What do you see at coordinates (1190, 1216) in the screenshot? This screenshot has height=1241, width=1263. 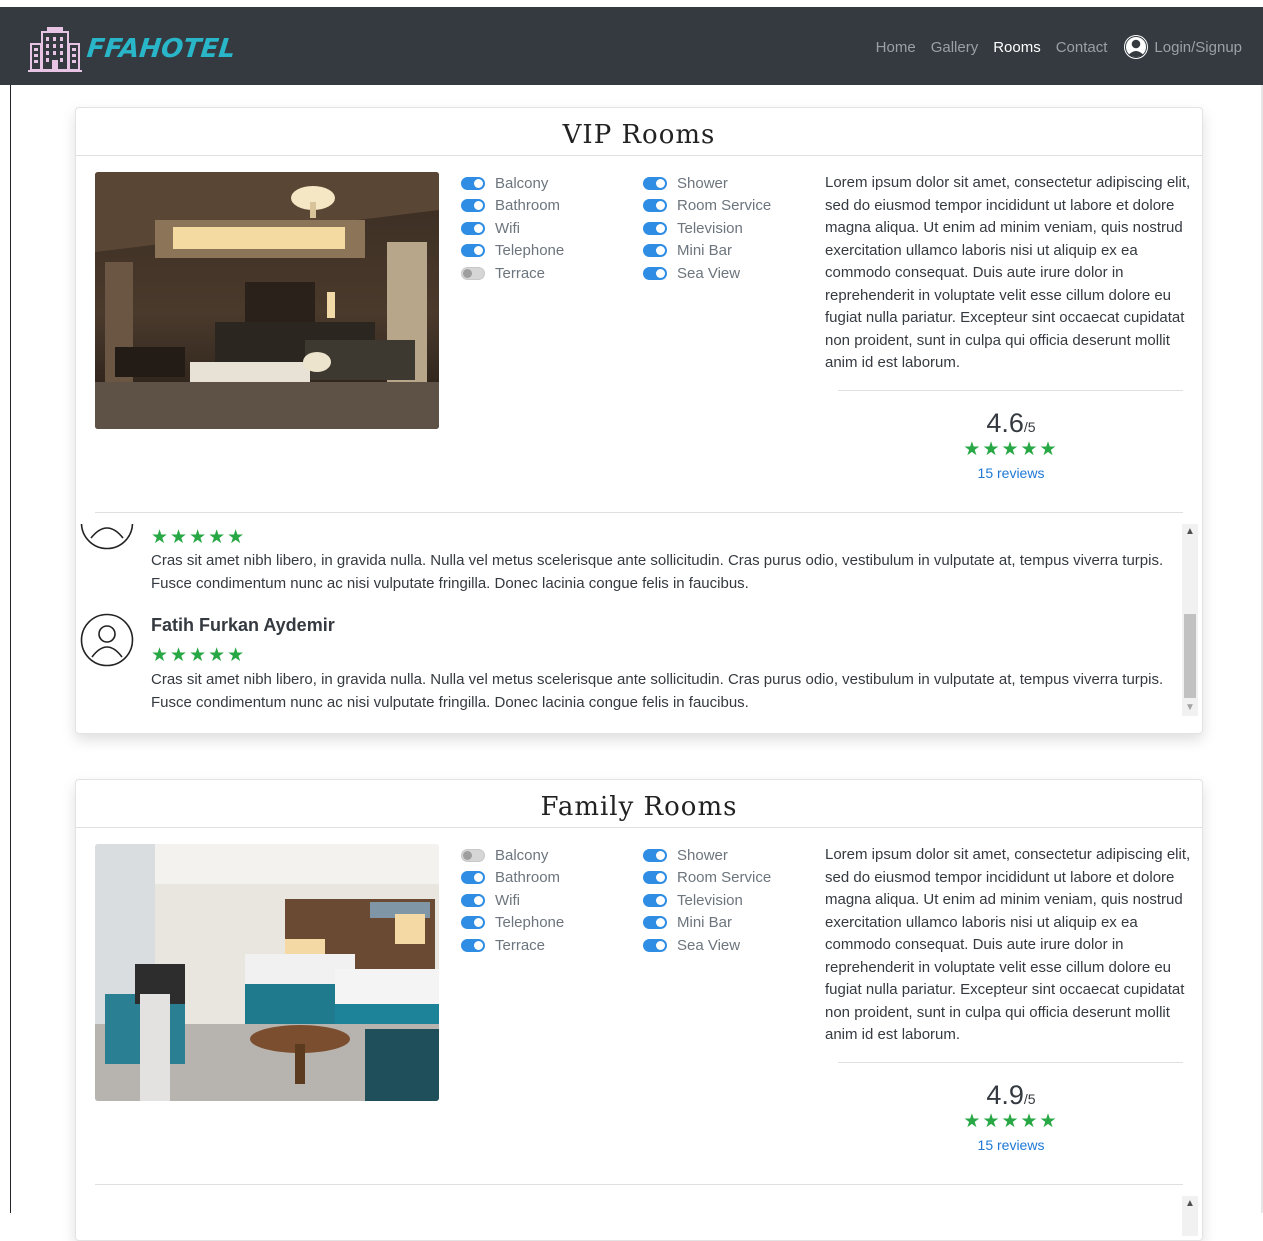 I see `reviews-scrollbar: ▲` at bounding box center [1190, 1216].